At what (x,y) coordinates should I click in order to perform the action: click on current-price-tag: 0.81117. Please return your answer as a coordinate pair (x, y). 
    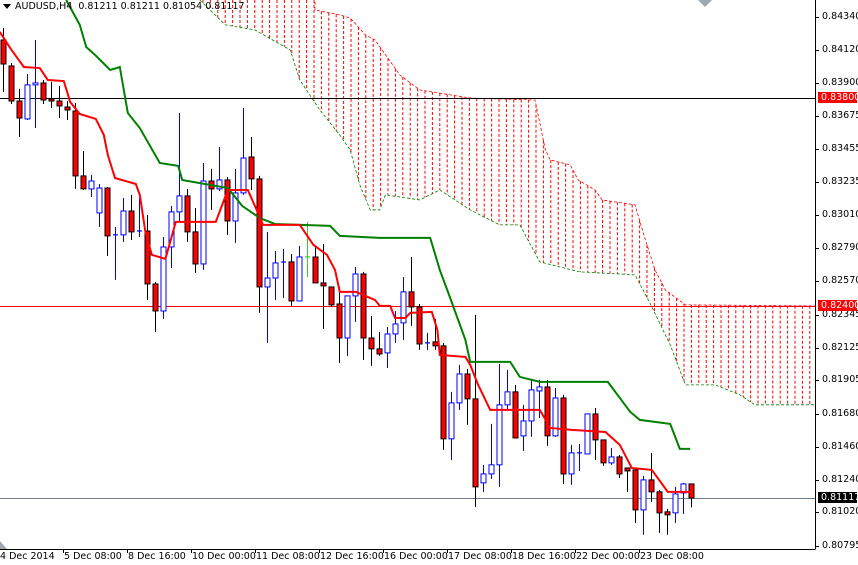
    Looking at the image, I should click on (838, 497).